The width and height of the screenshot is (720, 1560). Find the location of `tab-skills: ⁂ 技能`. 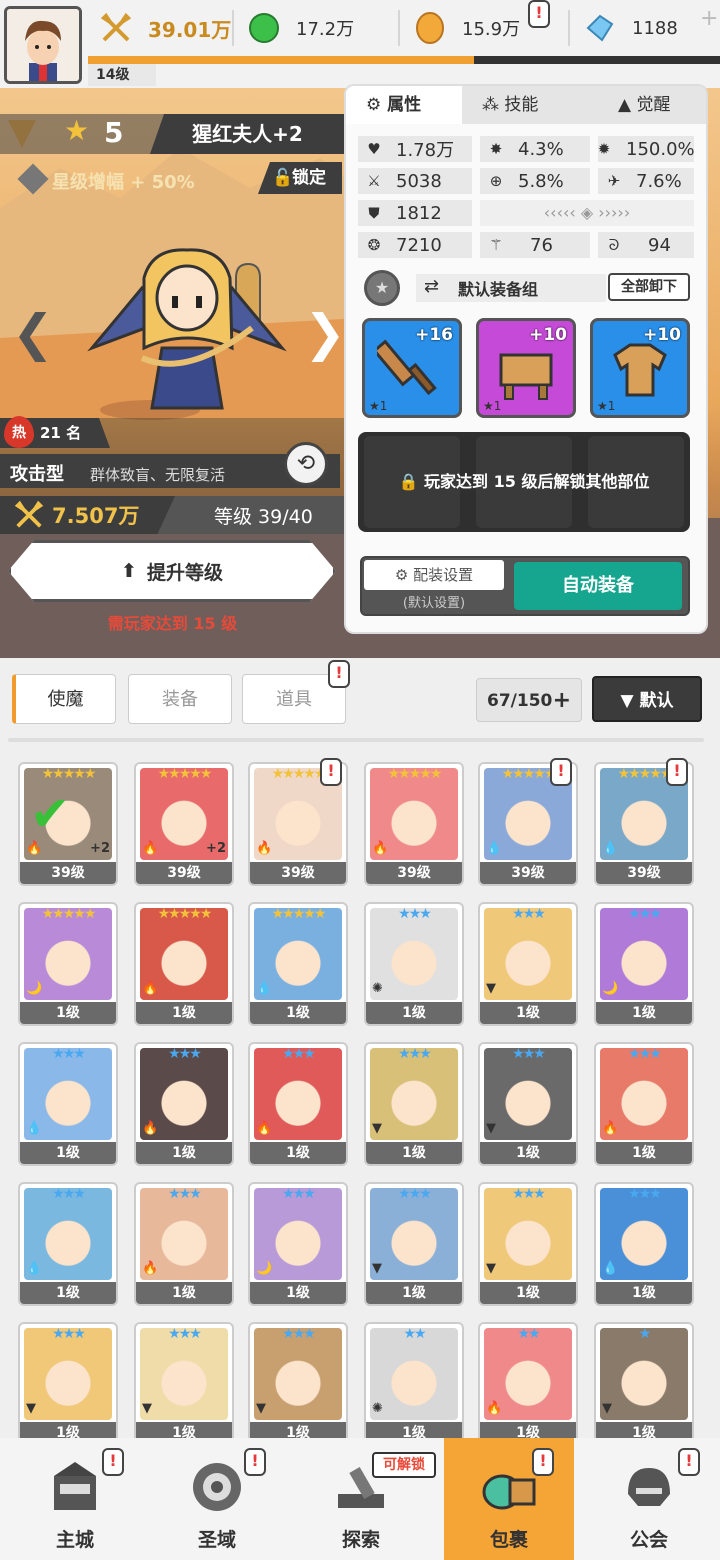

tab-skills: ⁂ 技能 is located at coordinates (510, 105).